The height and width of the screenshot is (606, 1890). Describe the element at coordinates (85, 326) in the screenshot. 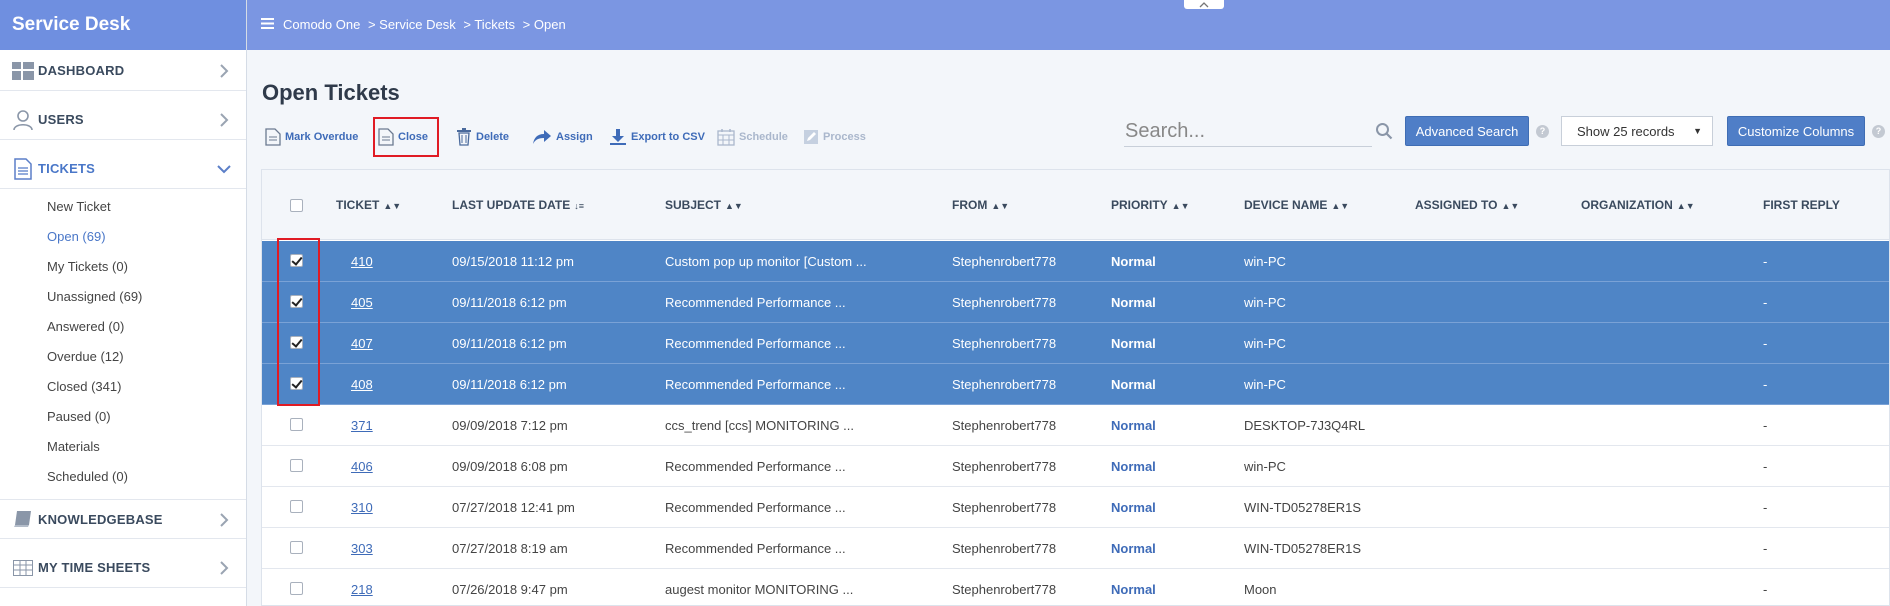

I see `sub-answered: Answered (0)` at that location.